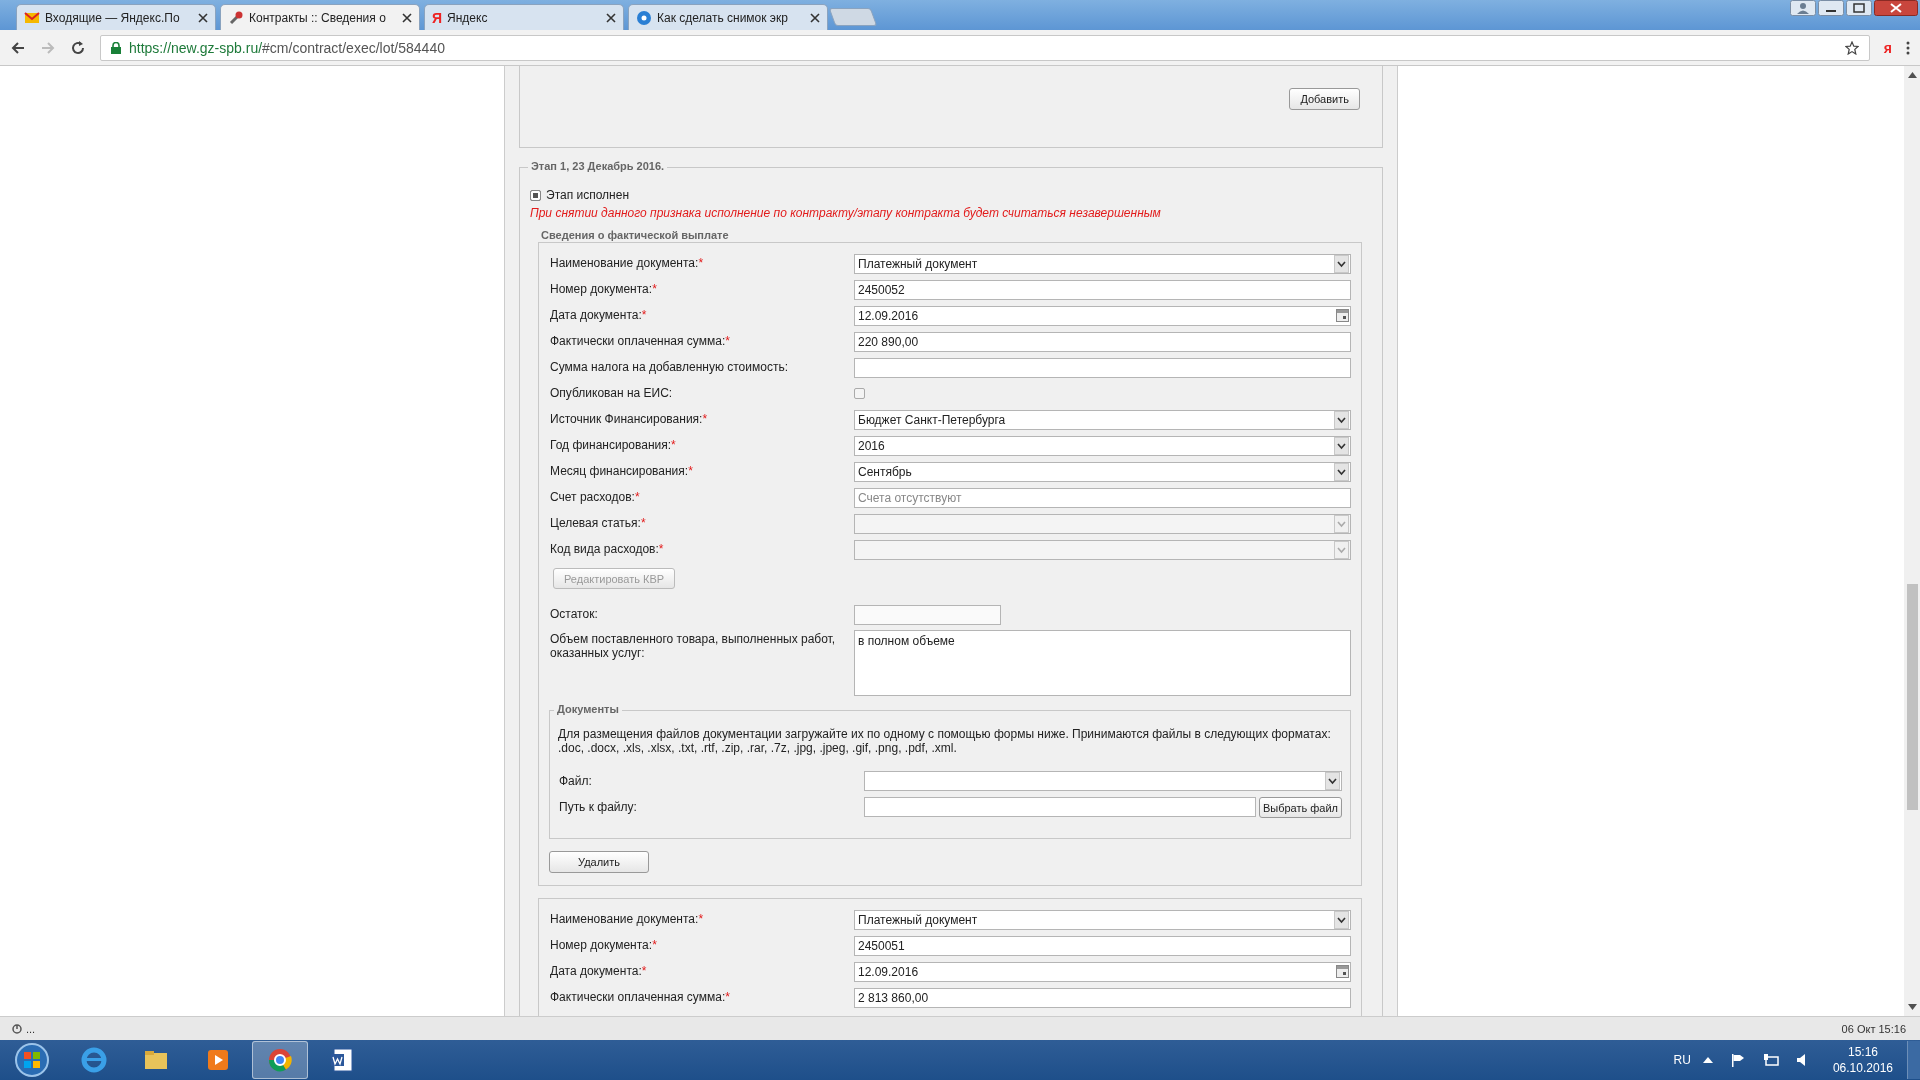 This screenshot has height=1080, width=1920. I want to click on warning-text: При снятии данного признака исполнение по контракту/этапу контракта будет считаться незавершенным, so click(846, 213).